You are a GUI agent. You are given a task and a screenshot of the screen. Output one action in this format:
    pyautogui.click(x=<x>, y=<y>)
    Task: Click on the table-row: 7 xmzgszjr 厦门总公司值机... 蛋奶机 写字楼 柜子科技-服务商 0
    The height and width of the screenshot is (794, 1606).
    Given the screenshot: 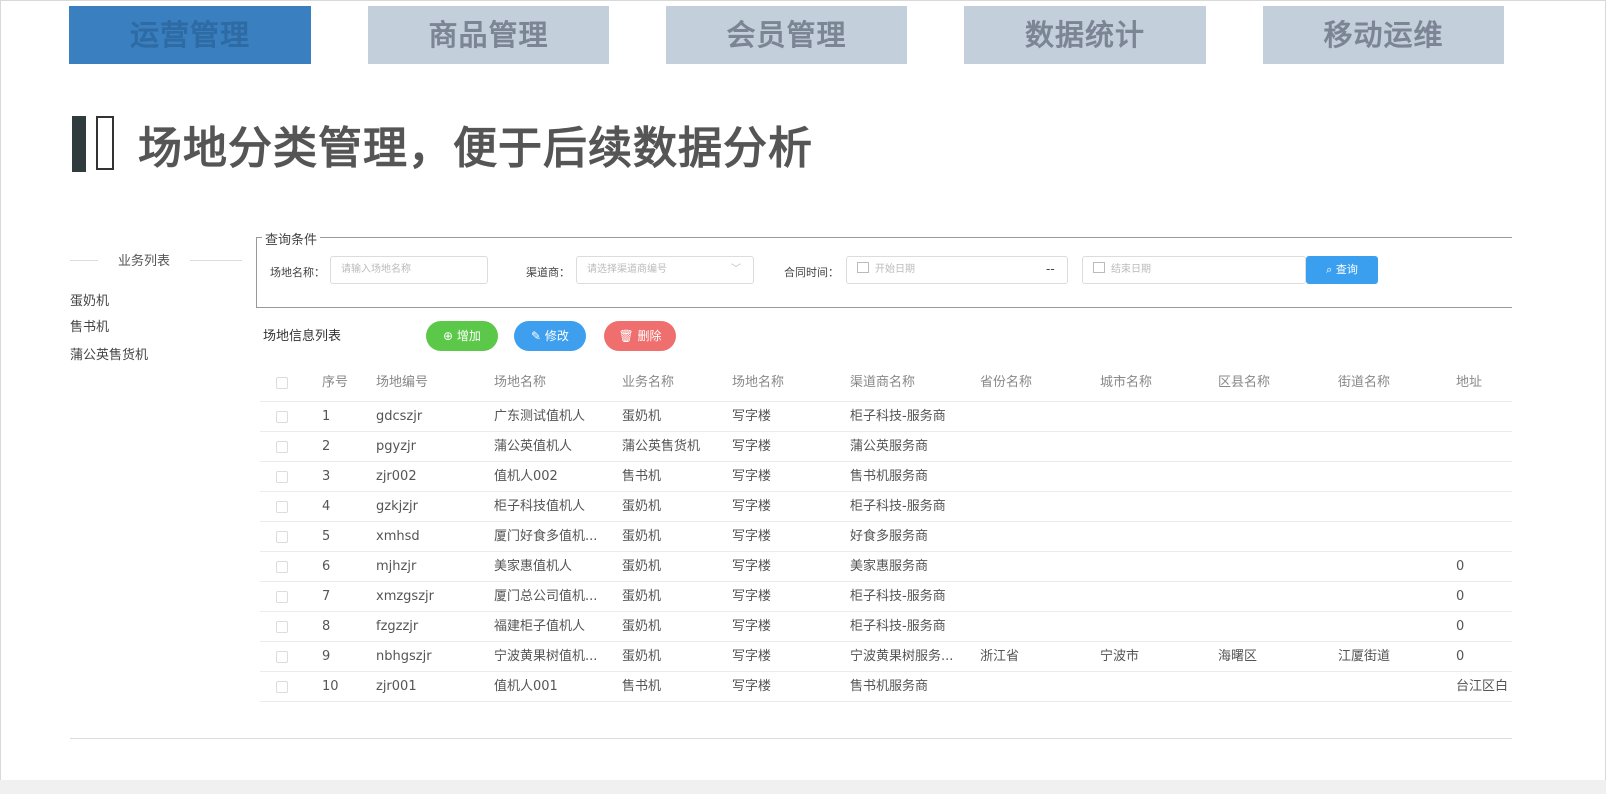 What is the action you would take?
    pyautogui.click(x=886, y=597)
    